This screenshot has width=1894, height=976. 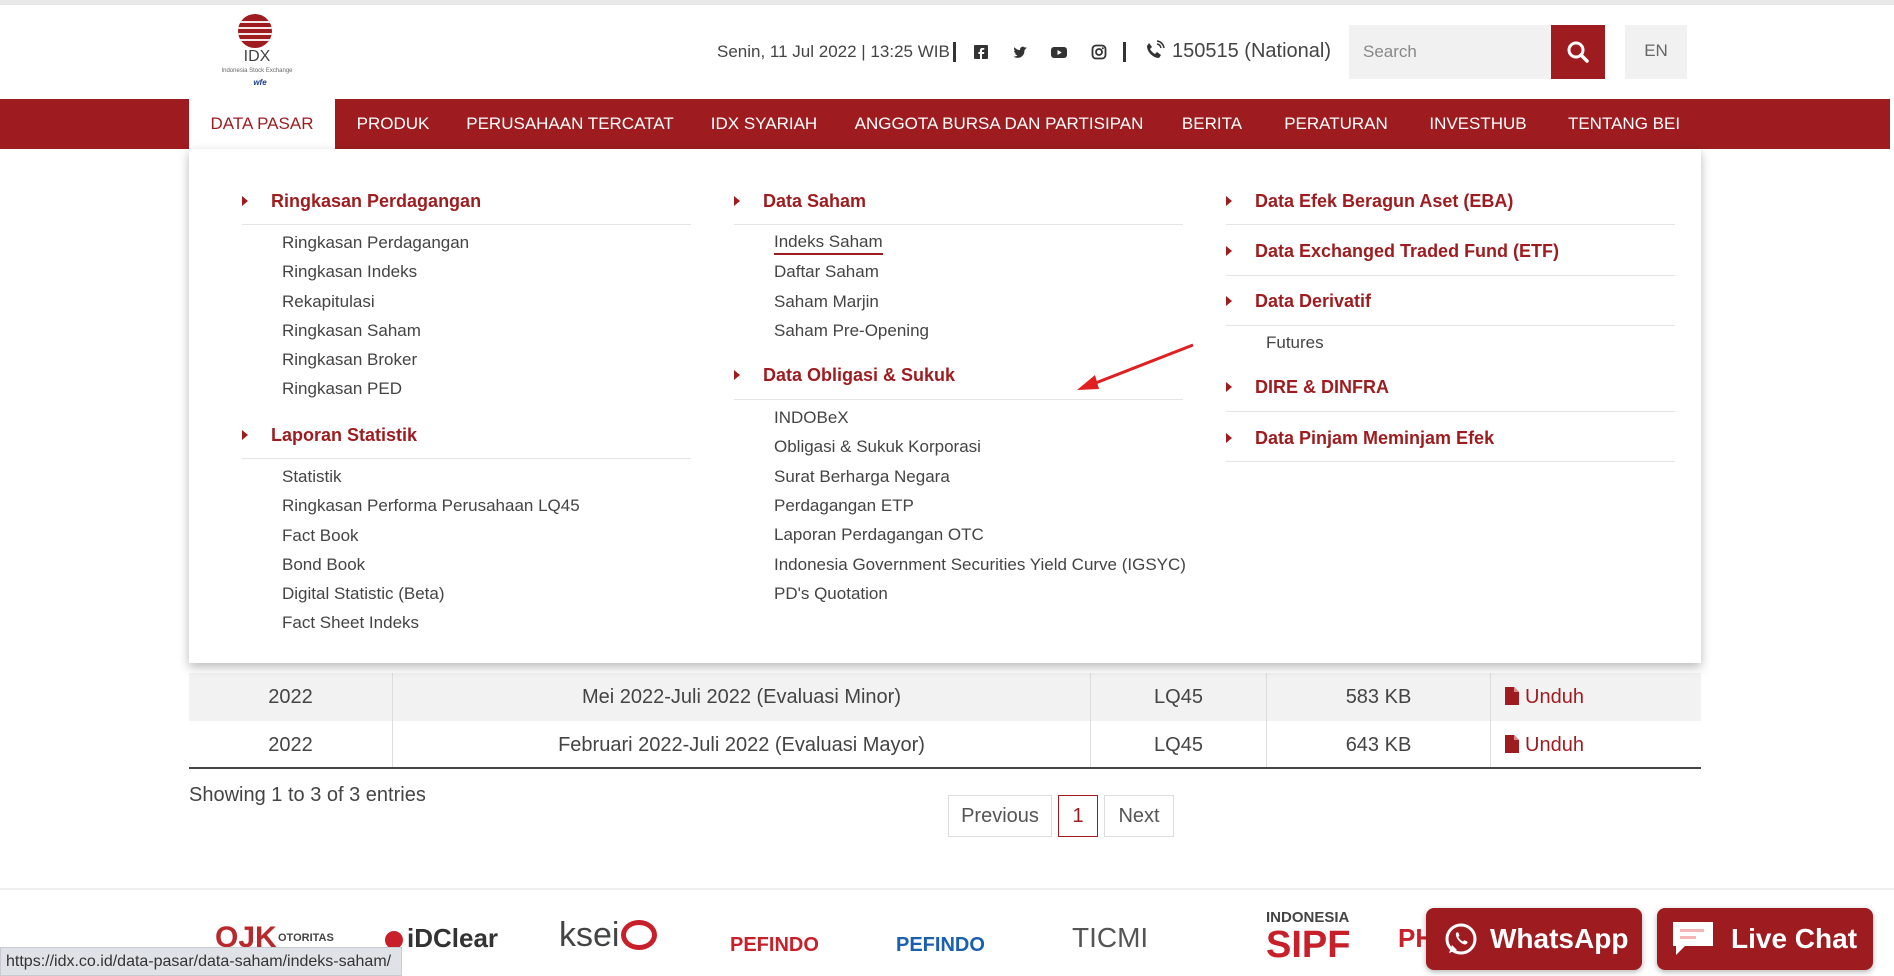 What do you see at coordinates (1461, 939) in the screenshot?
I see `whatsapp-icon` at bounding box center [1461, 939].